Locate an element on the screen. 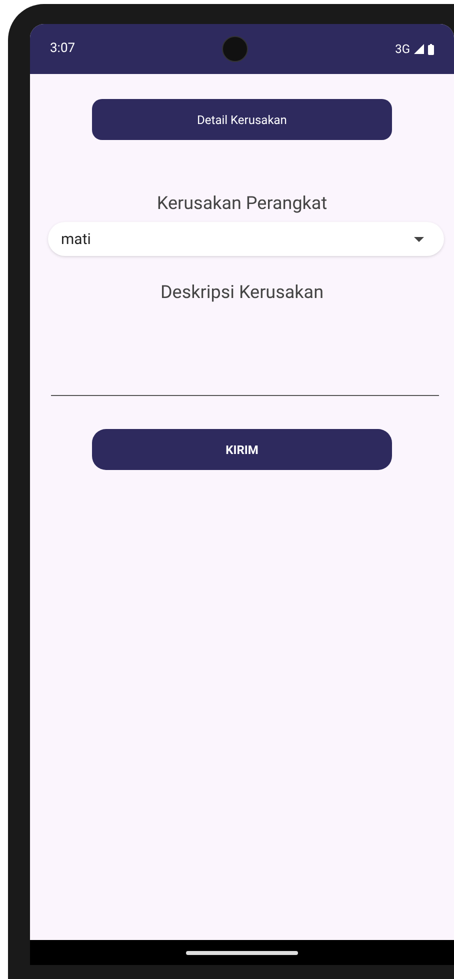 The width and height of the screenshot is (454, 979). detail-button: Detail Kerusakan is located at coordinates (242, 119).